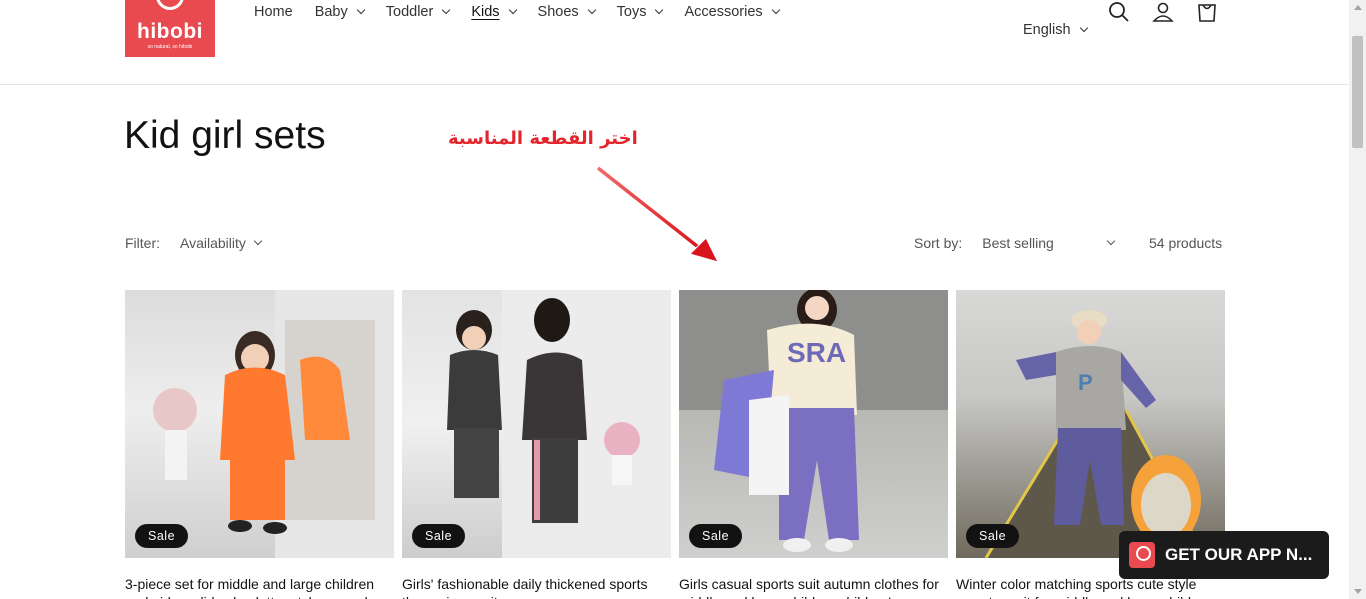 This screenshot has height=599, width=1366. I want to click on nav-item-accessories: Accessories, so click(731, 12).